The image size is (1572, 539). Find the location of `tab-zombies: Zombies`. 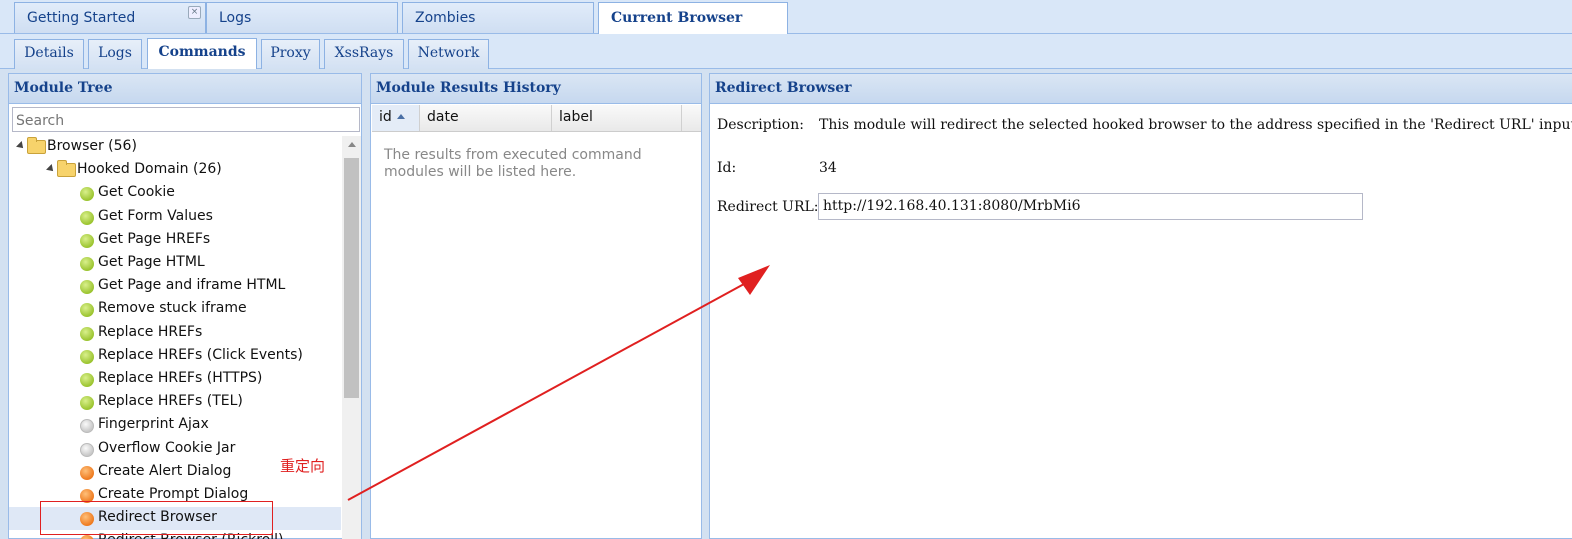

tab-zombies: Zombies is located at coordinates (498, 17).